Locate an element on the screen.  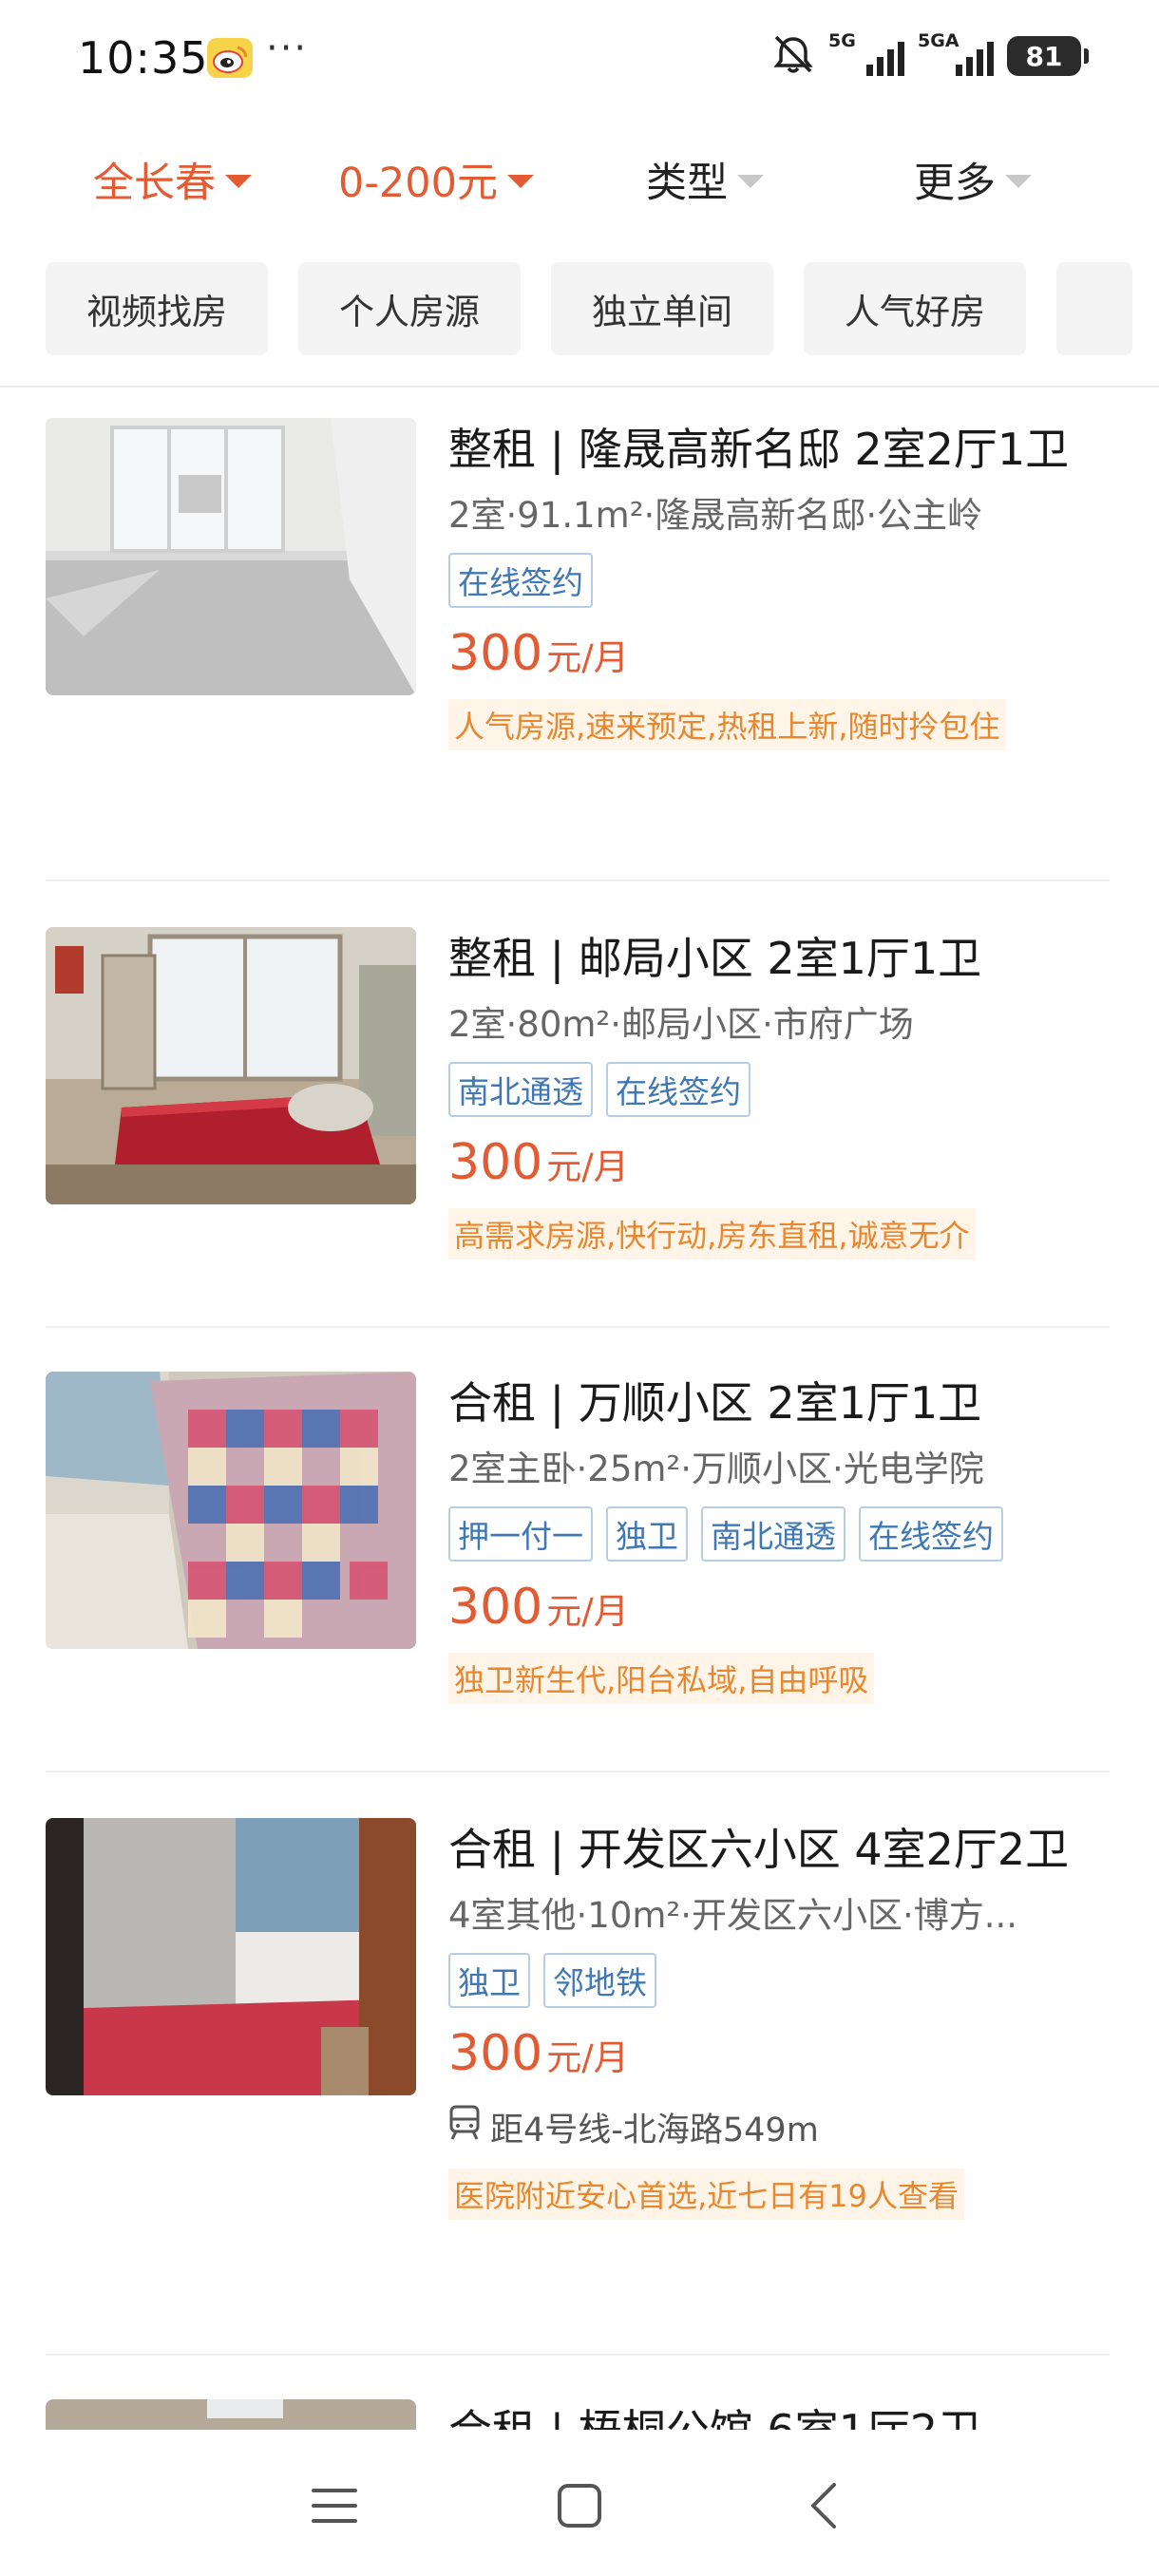
subway-distance: 距4号线-北海路549m is located at coordinates (654, 2131).